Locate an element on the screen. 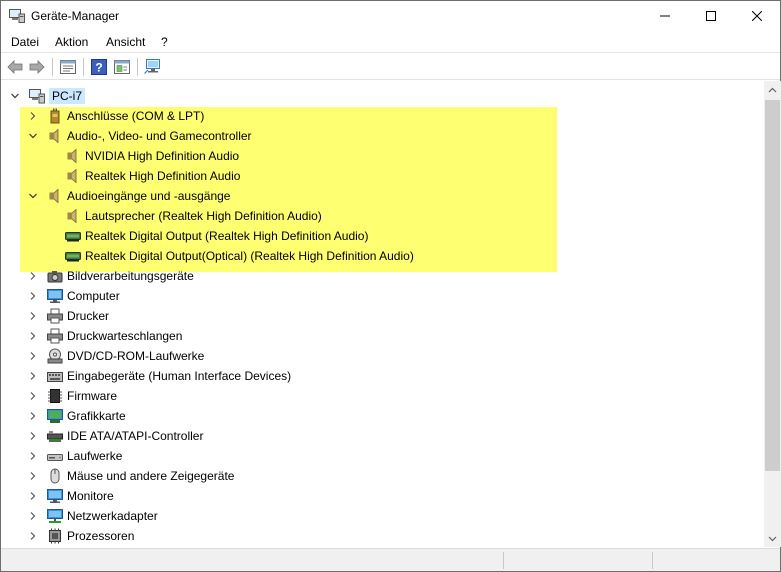 Image resolution: width=781 pixels, height=572 pixels. tree-node-label: Anschlüsse (COM & LPT) is located at coordinates (136, 116).